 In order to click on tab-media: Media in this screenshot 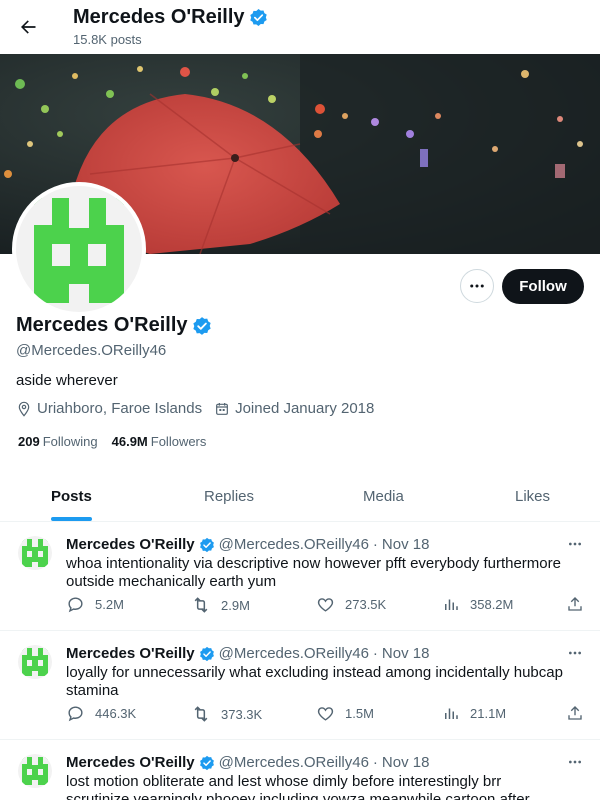, I will do `click(383, 496)`.